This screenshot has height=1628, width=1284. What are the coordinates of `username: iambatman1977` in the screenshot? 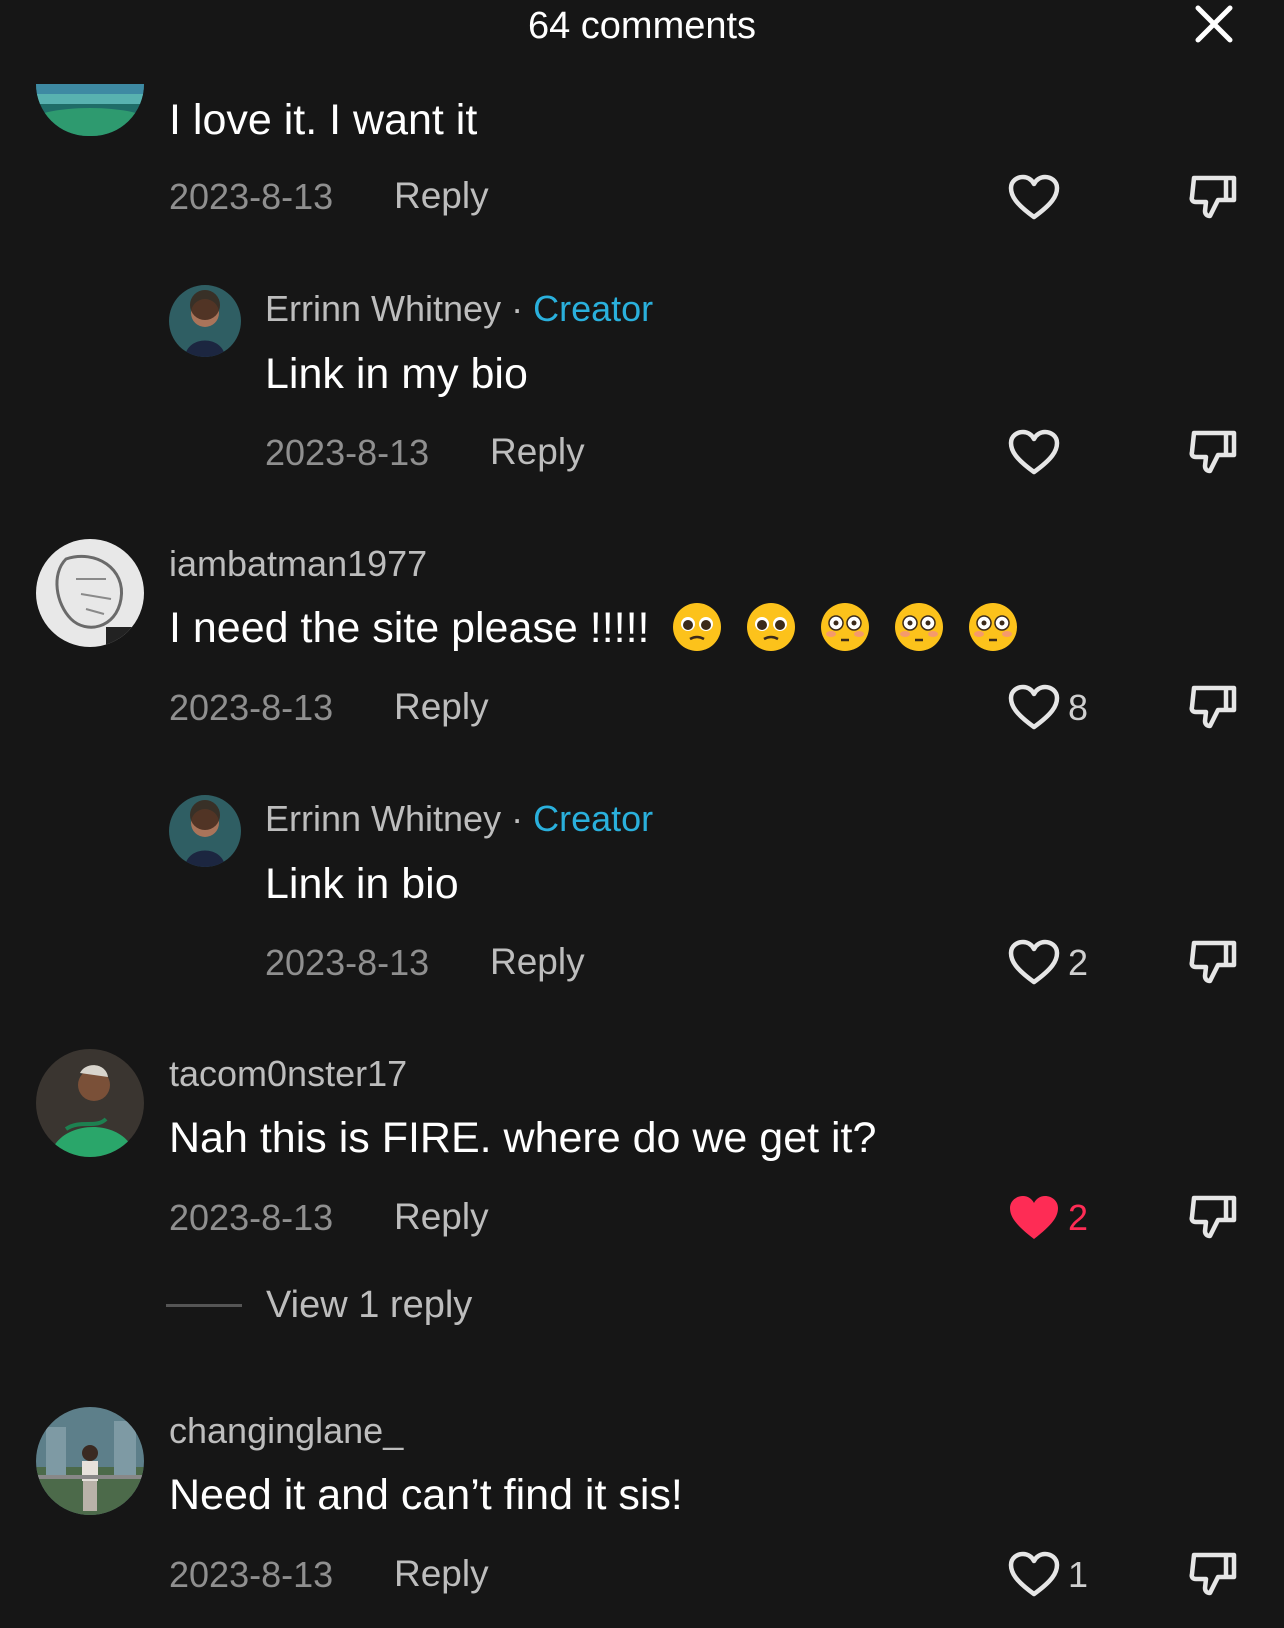 It's located at (298, 564).